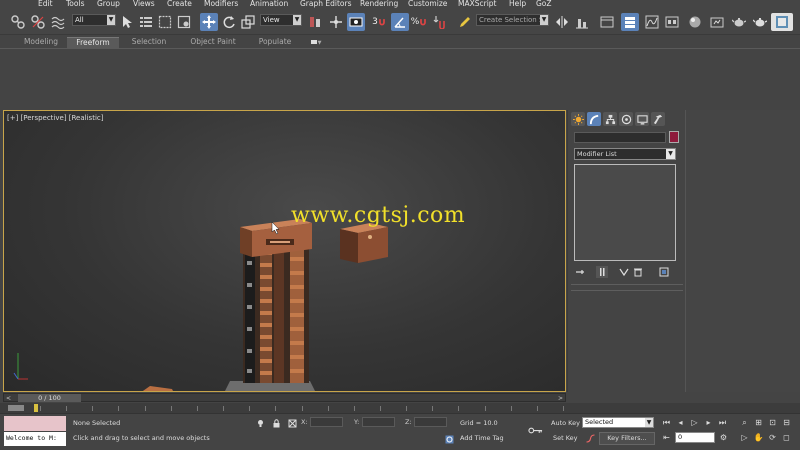  What do you see at coordinates (565, 423) in the screenshot?
I see `auto-key-button: Auto Key` at bounding box center [565, 423].